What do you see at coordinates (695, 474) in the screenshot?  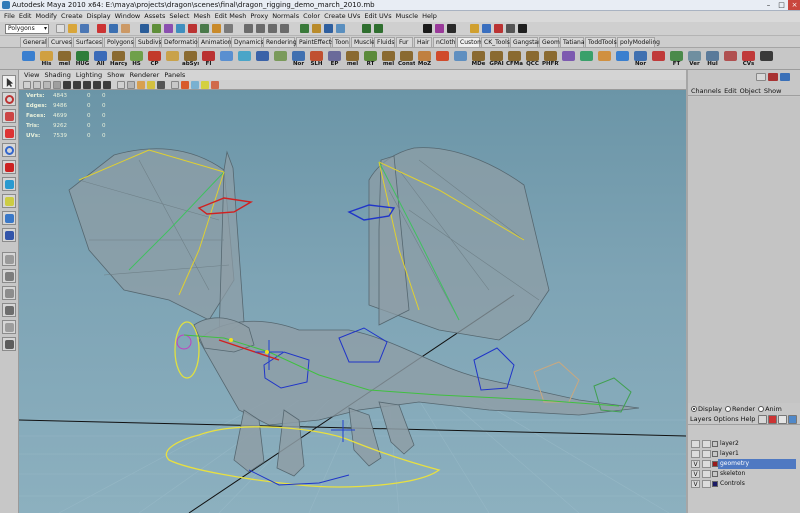 I see `layer-visibility-toggle: V` at bounding box center [695, 474].